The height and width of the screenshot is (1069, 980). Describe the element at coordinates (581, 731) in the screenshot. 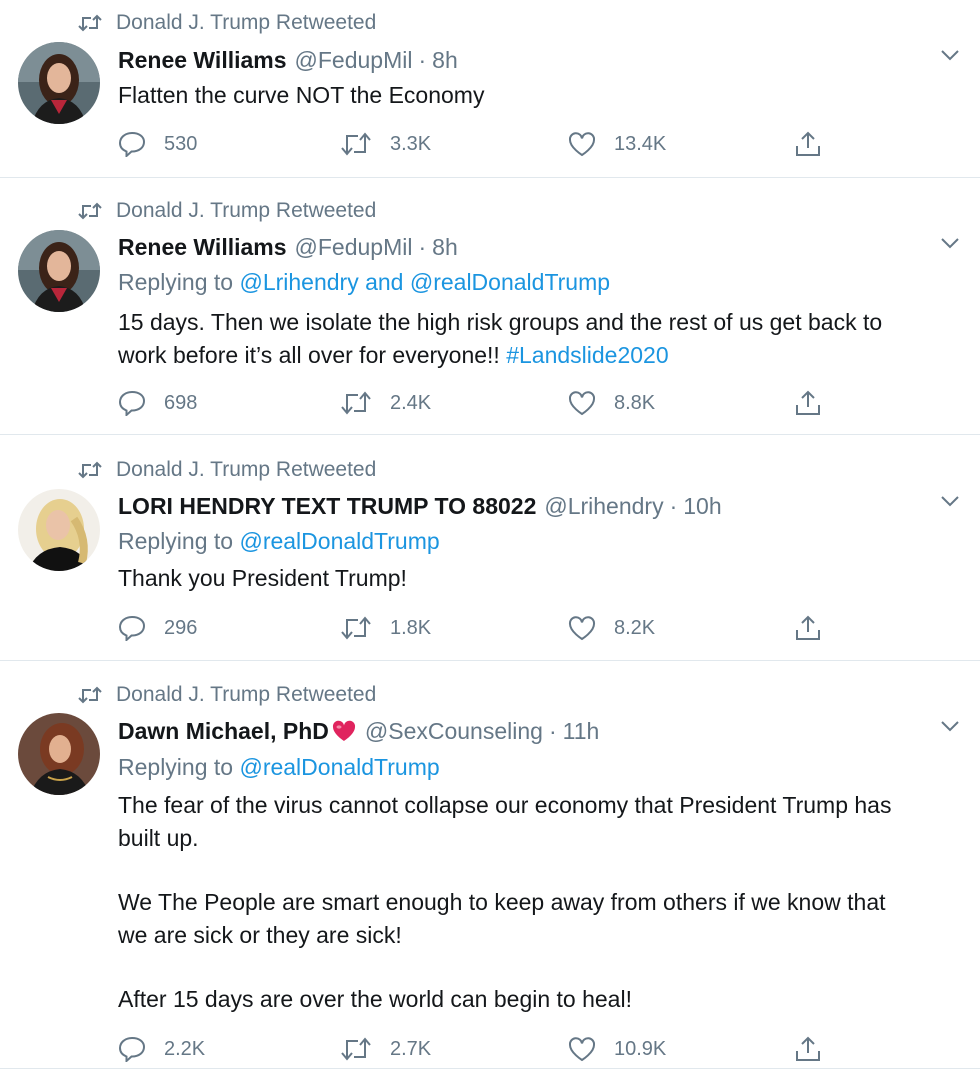

I see `timestamp: 11h` at that location.